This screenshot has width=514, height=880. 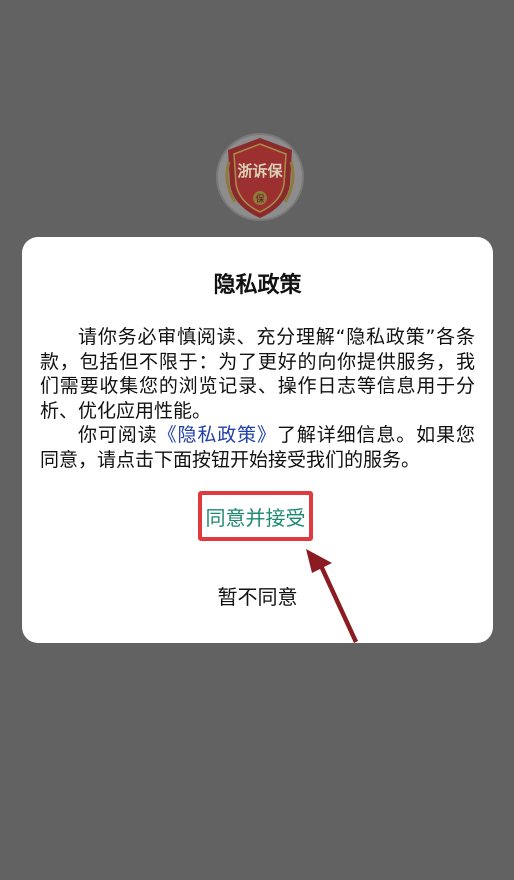 What do you see at coordinates (257, 447) in the screenshot?
I see `privacy-paragraph-2: 你可阅读《隐私政策》了解详细信息。如果您同意，请点击下面按钮开始接受我们的服务。` at bounding box center [257, 447].